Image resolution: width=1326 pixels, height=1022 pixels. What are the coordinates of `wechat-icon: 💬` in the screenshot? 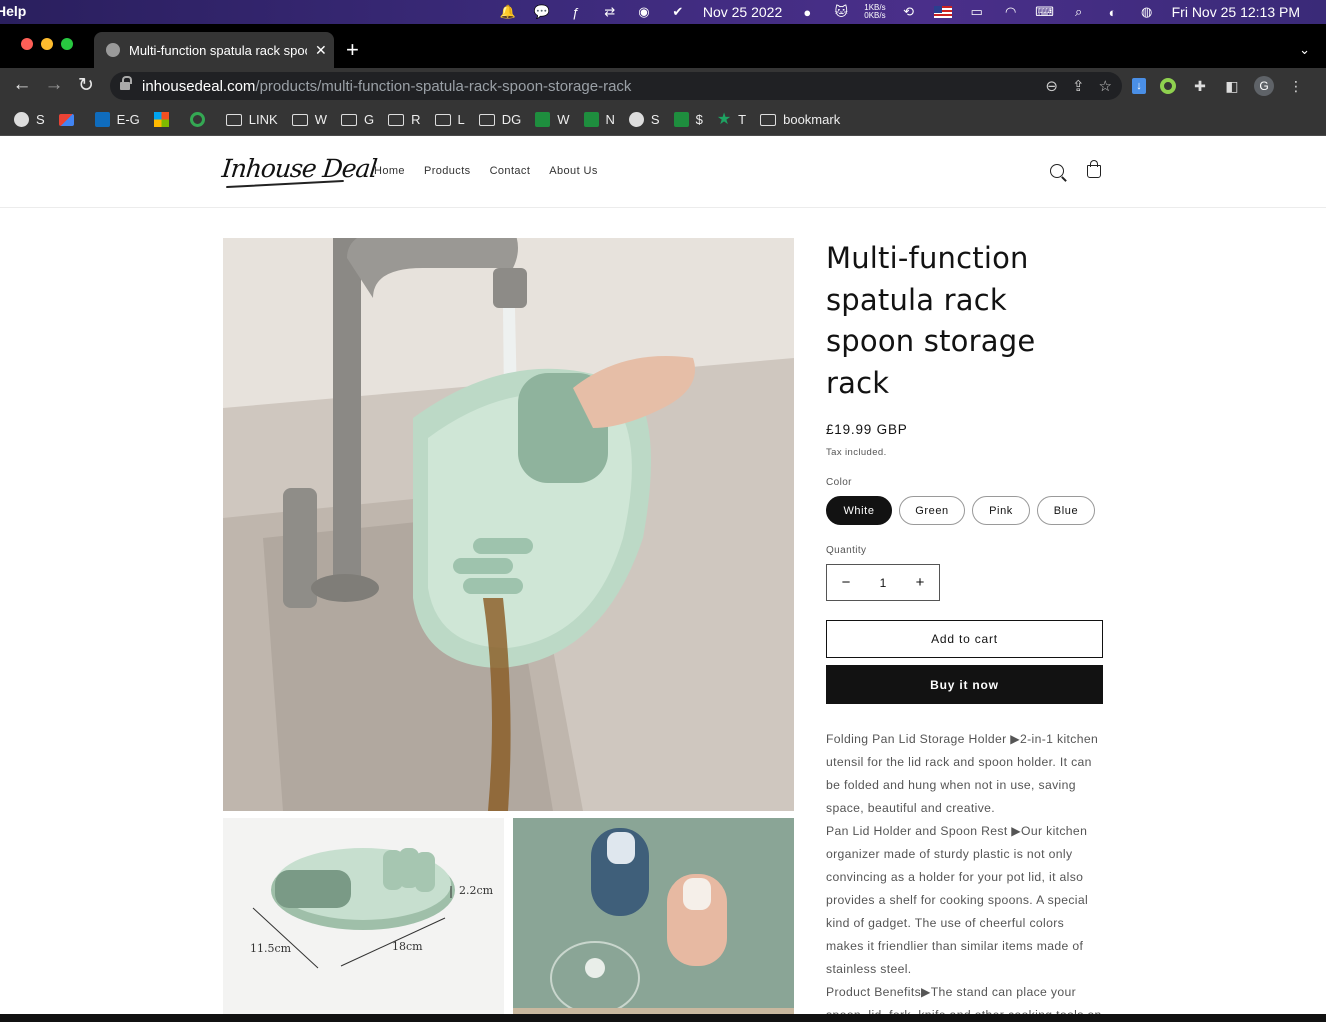 It's located at (542, 12).